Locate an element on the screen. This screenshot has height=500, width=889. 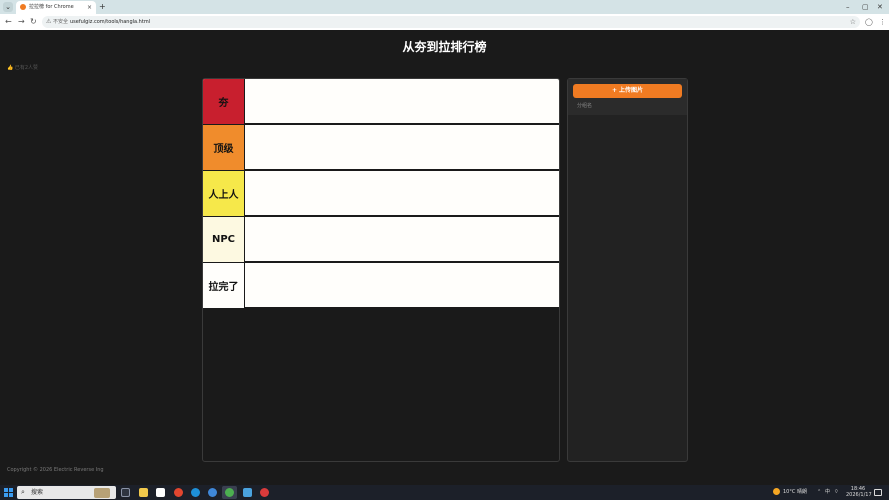
reload-icon: ↻ is located at coordinates (33, 22).